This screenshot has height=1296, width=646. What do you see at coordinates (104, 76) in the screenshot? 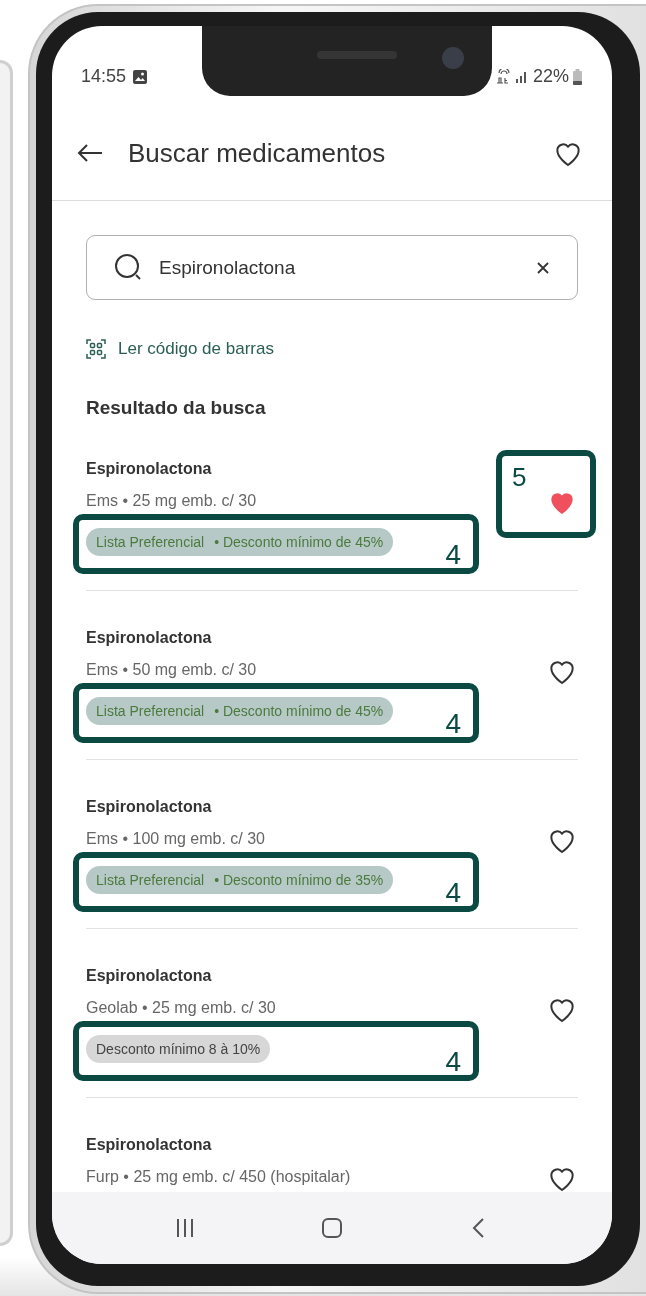
I see `status-time: 14:55` at bounding box center [104, 76].